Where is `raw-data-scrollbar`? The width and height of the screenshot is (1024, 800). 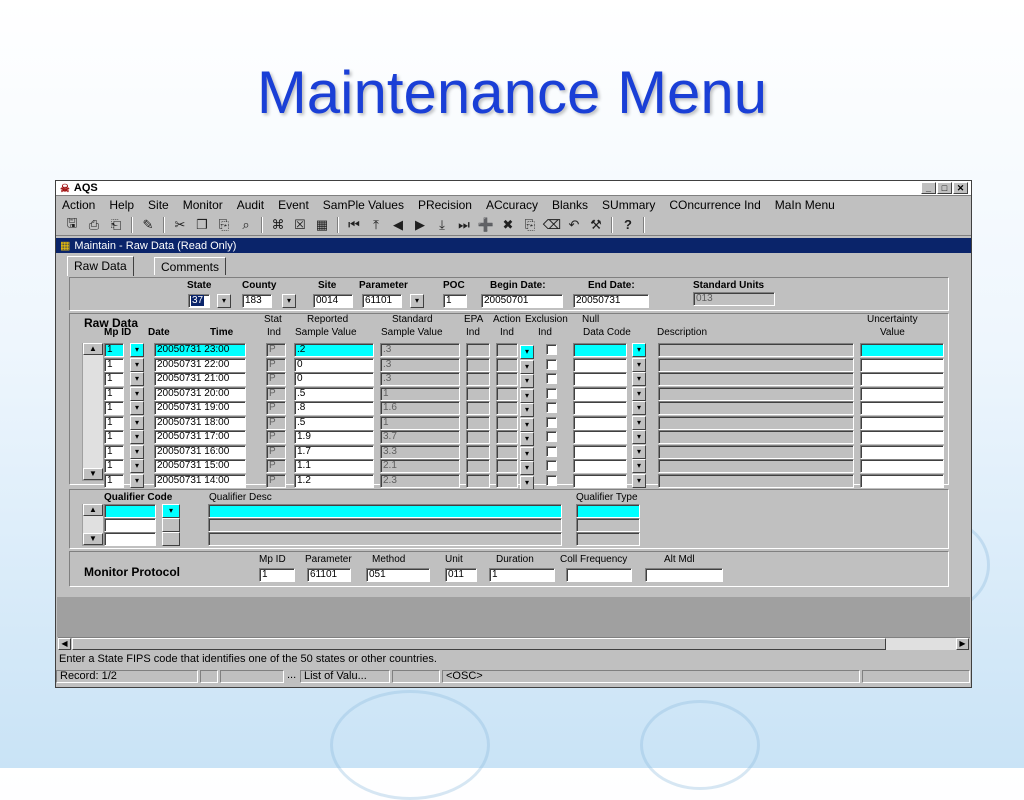 raw-data-scrollbar is located at coordinates (93, 412).